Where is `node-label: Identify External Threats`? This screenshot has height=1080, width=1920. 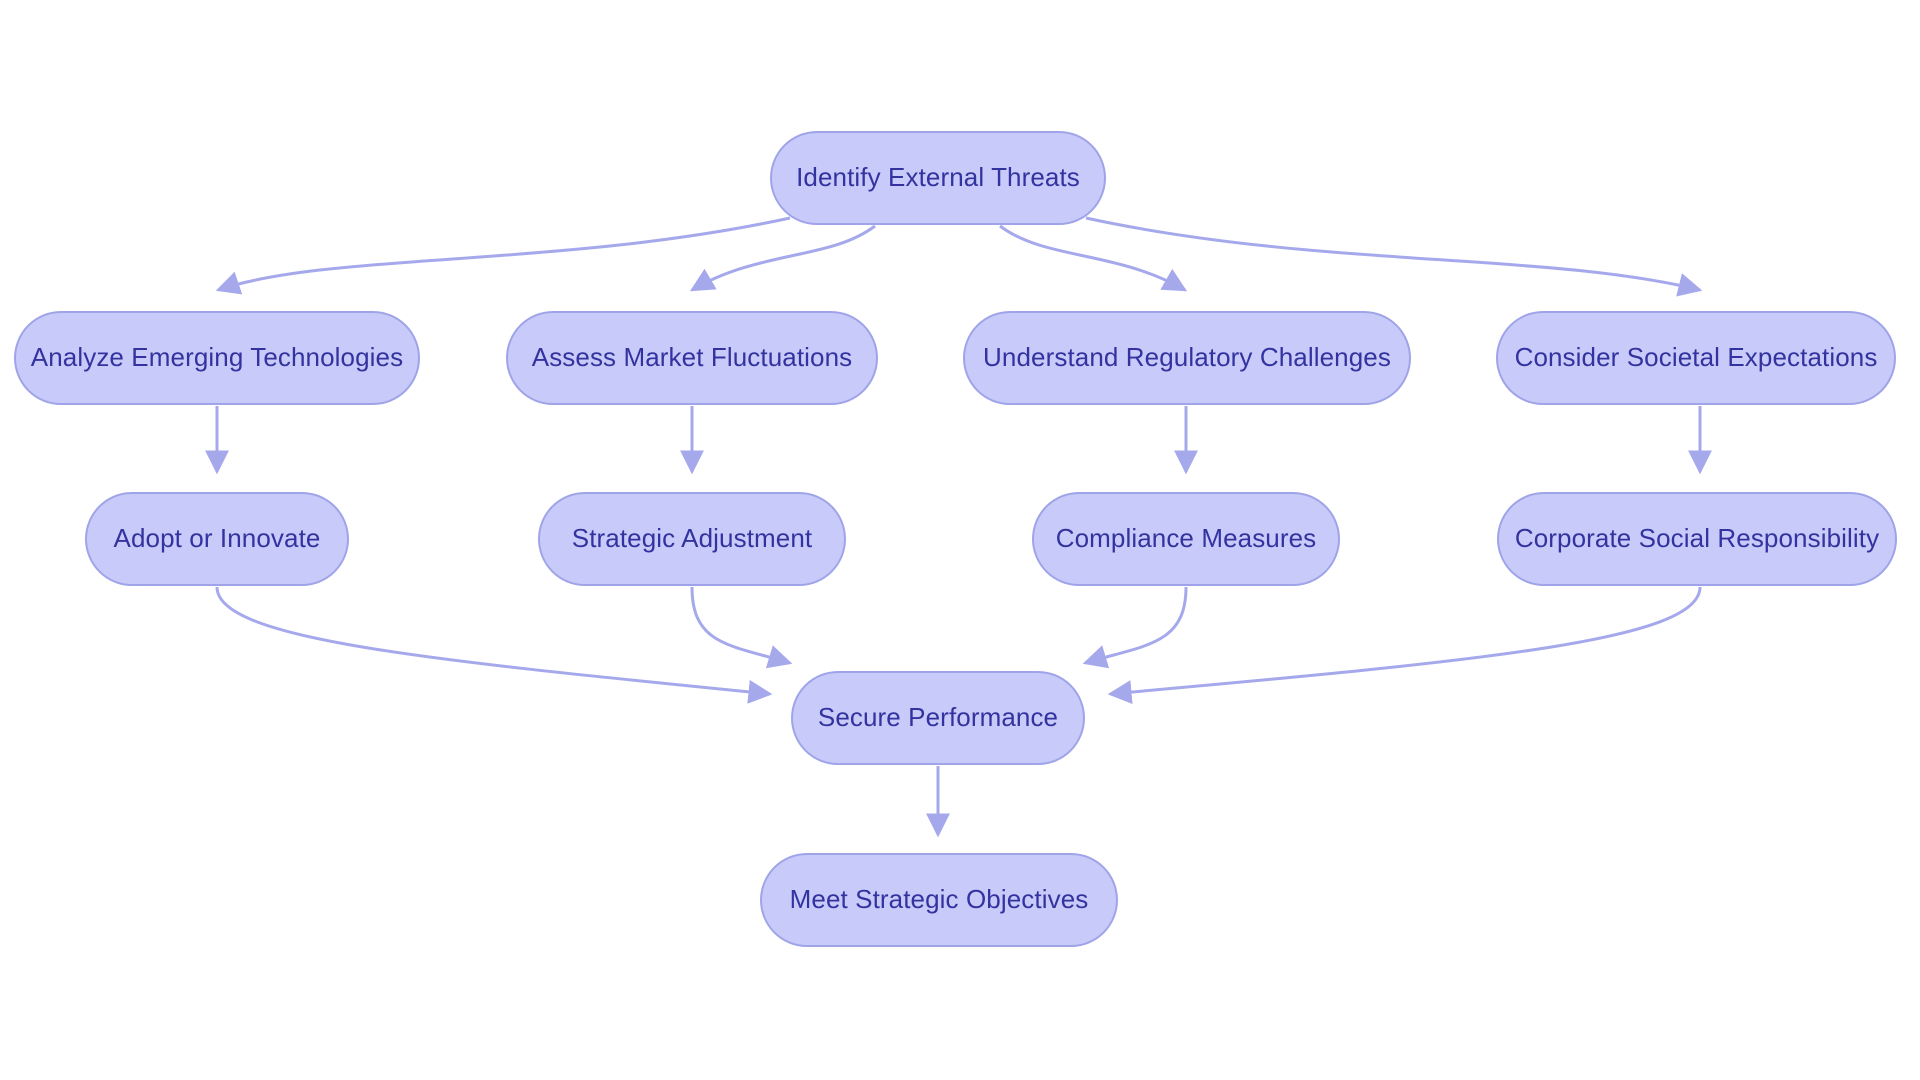
node-label: Identify External Threats is located at coordinates (938, 177).